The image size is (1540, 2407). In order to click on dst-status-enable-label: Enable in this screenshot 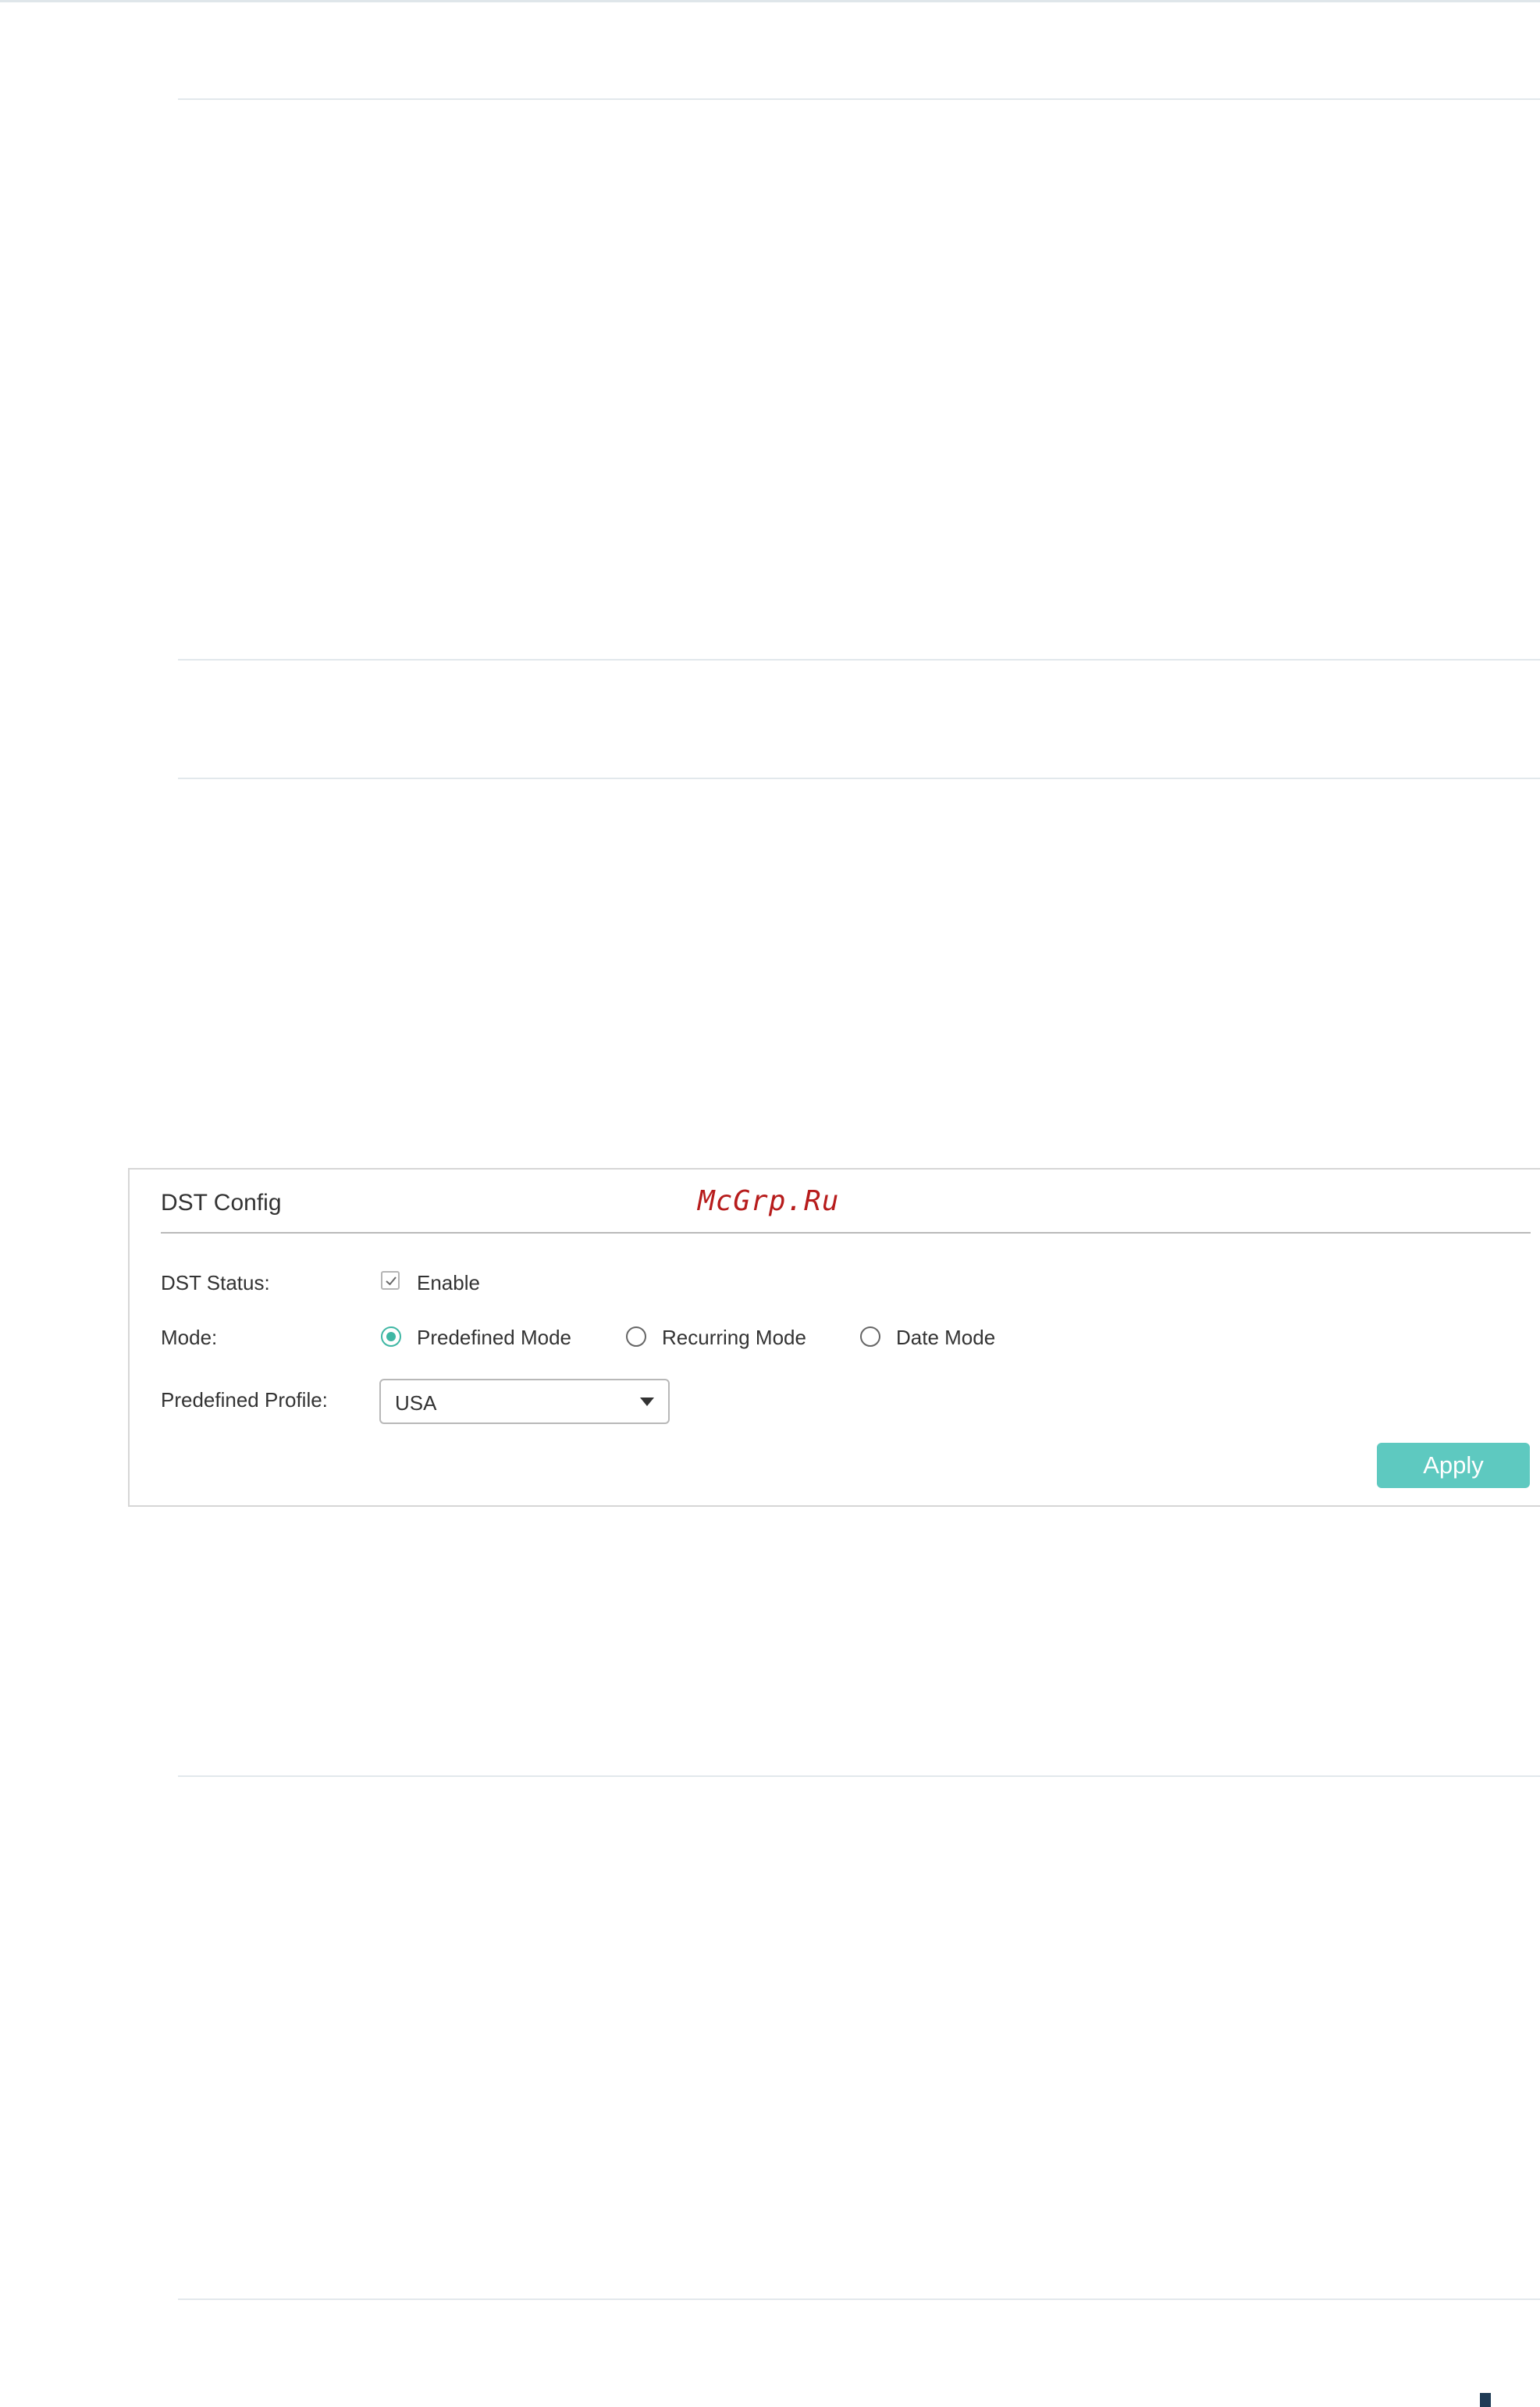, I will do `click(448, 1283)`.